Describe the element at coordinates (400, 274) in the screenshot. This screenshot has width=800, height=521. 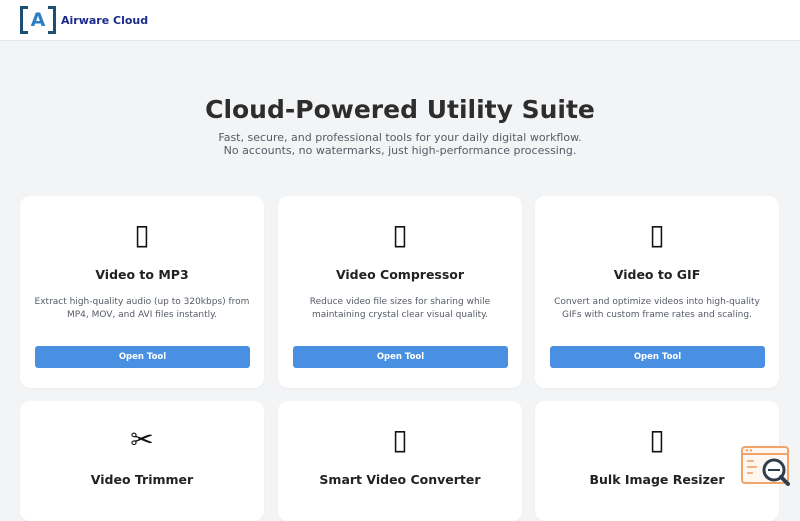
I see `tool-title: Video Compressor` at that location.